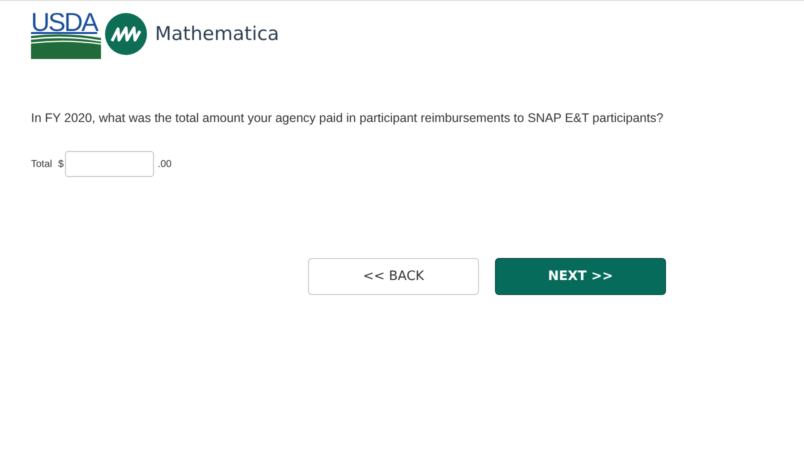 This screenshot has width=804, height=455. Describe the element at coordinates (109, 164) in the screenshot. I see `amount-input` at that location.